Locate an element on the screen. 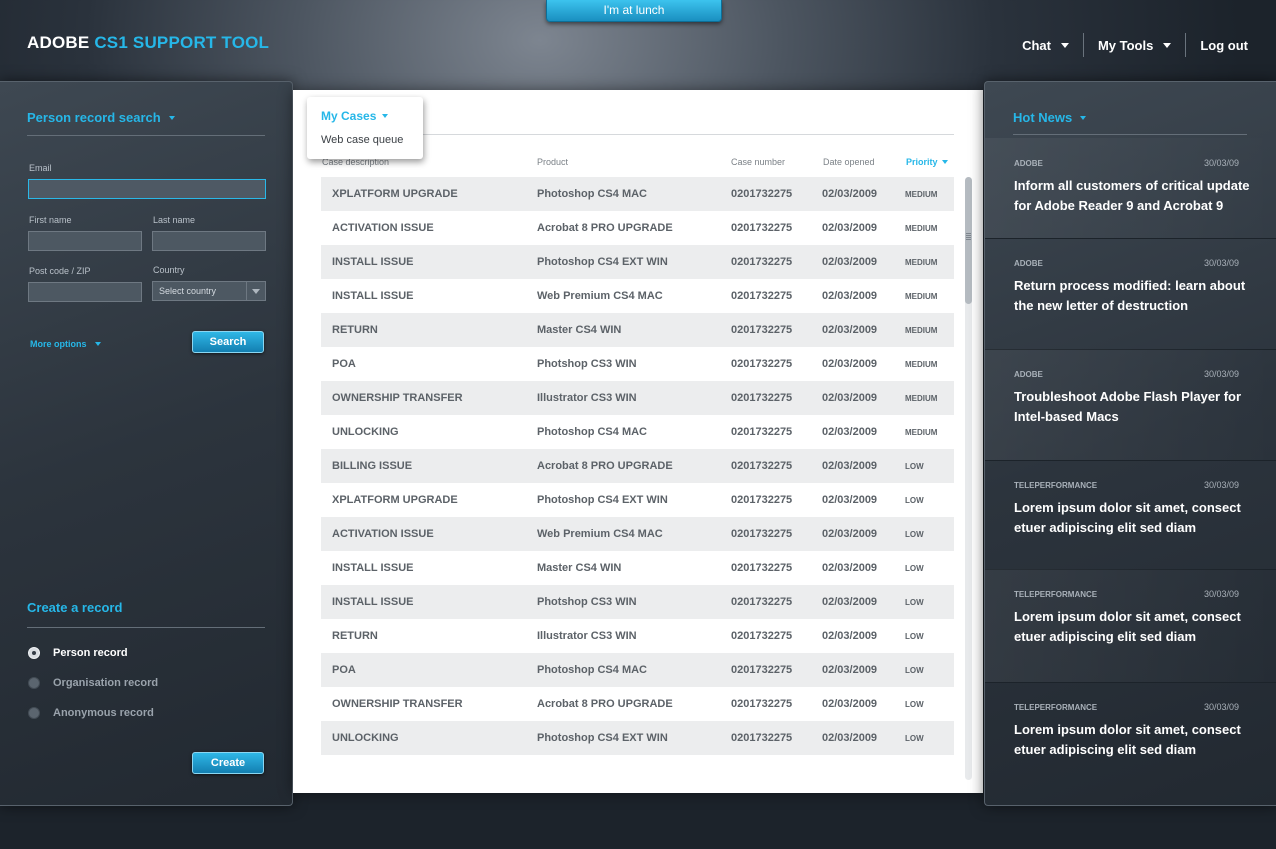 The height and width of the screenshot is (849, 1276). col-header-case-number: Case number is located at coordinates (758, 162).